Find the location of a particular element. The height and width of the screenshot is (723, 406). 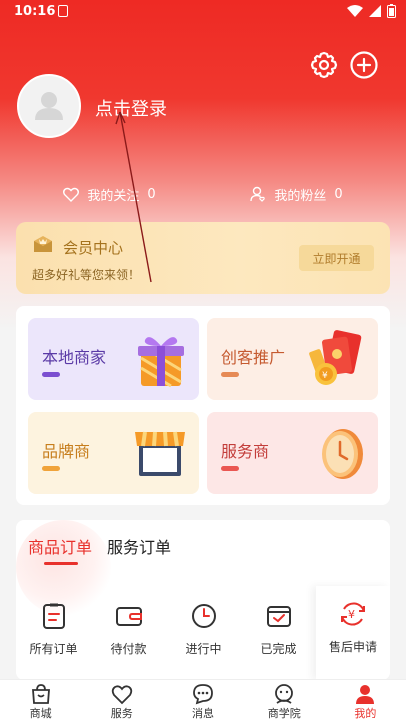

status-time: 10:16 is located at coordinates (35, 11).